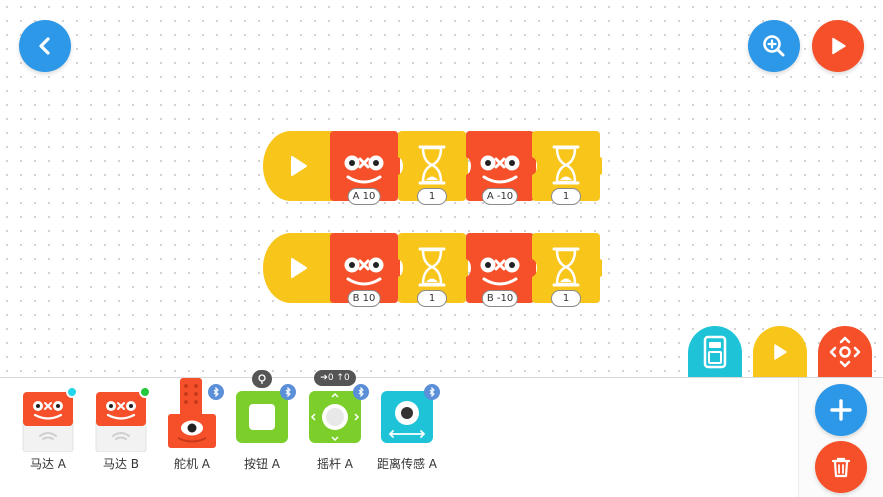 Image resolution: width=883 pixels, height=497 pixels. I want to click on direction-pad-icon, so click(845, 352).